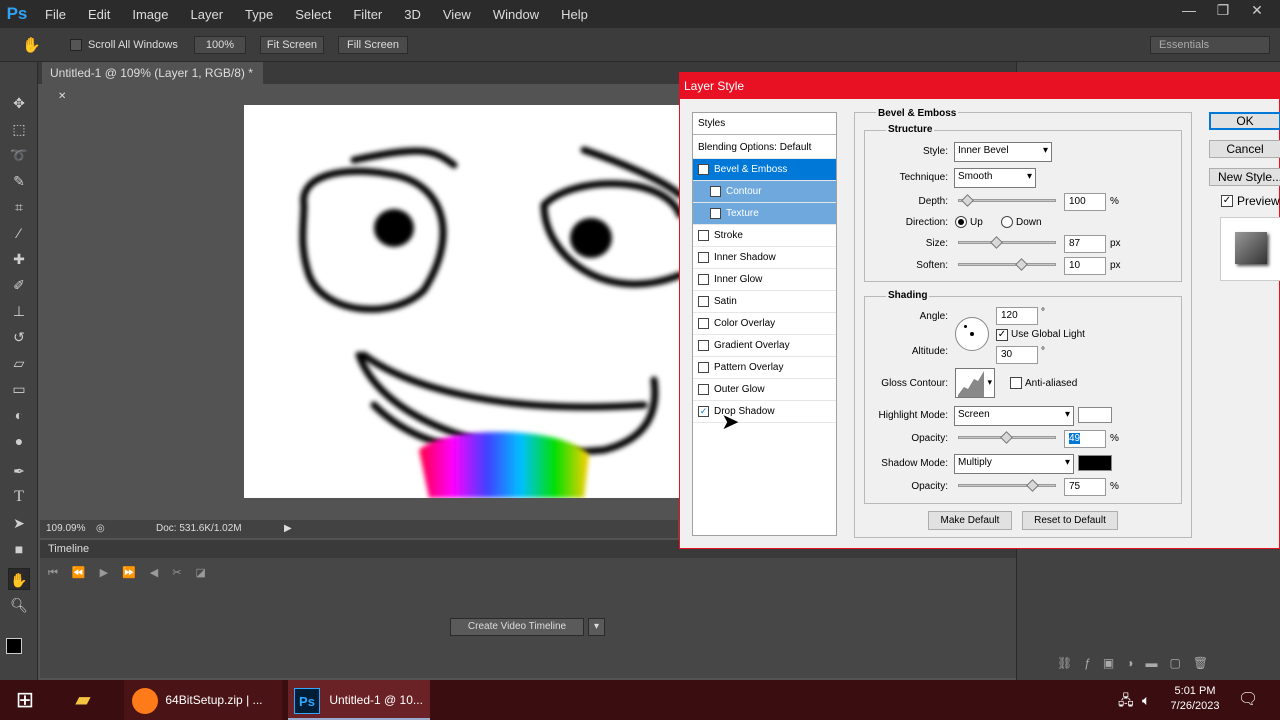 Image resolution: width=1280 pixels, height=720 pixels. I want to click on anti-aliased-checkbox, so click(1016, 383).